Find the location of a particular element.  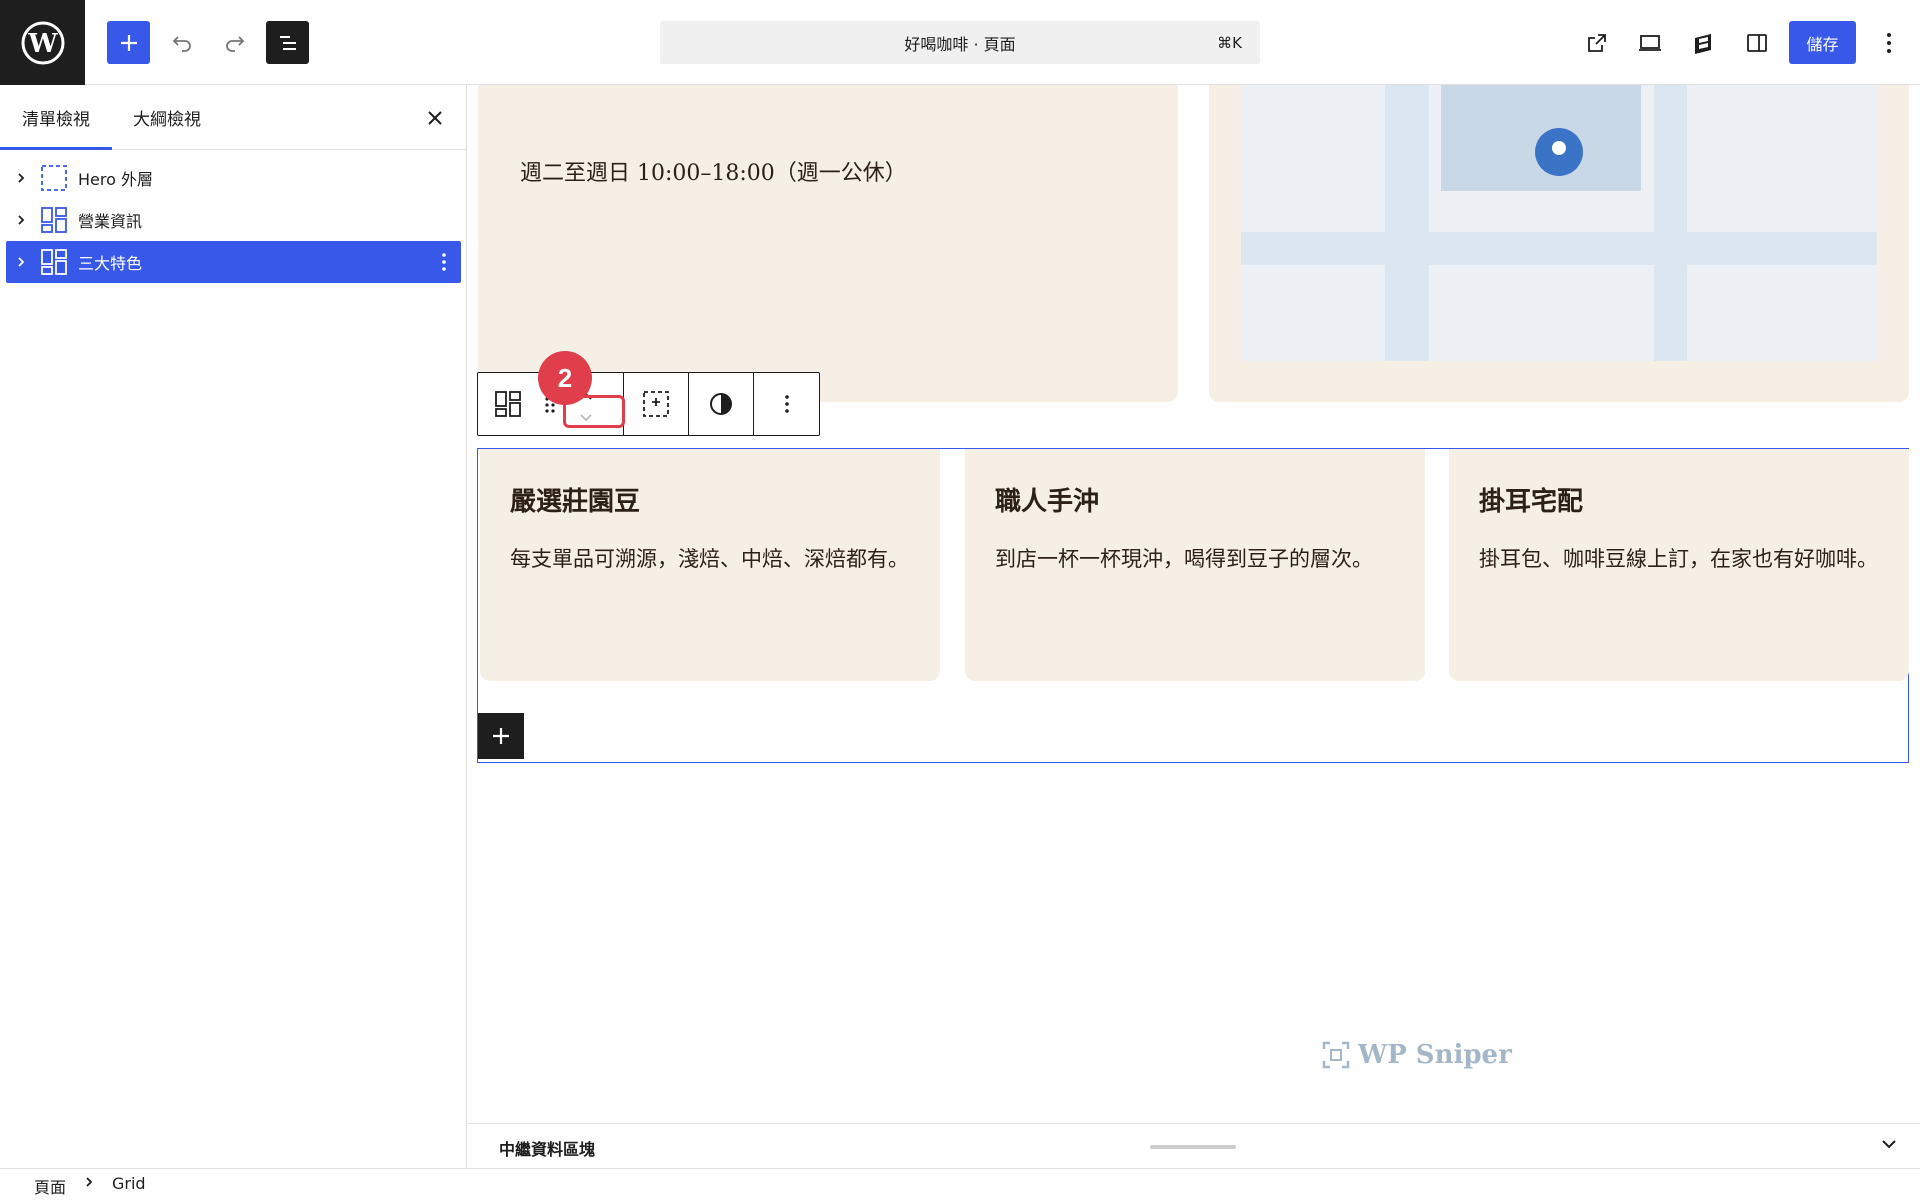

feature-title: 職人手沖 is located at coordinates (1047, 499).